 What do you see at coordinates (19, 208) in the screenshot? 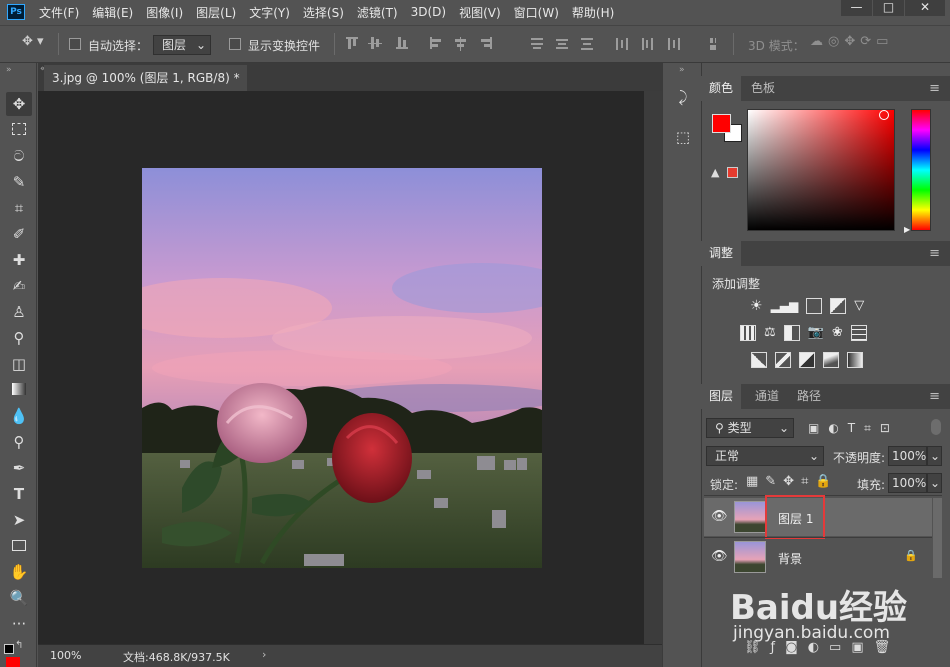
I see `crop-tool-icon: ⌗` at bounding box center [19, 208].